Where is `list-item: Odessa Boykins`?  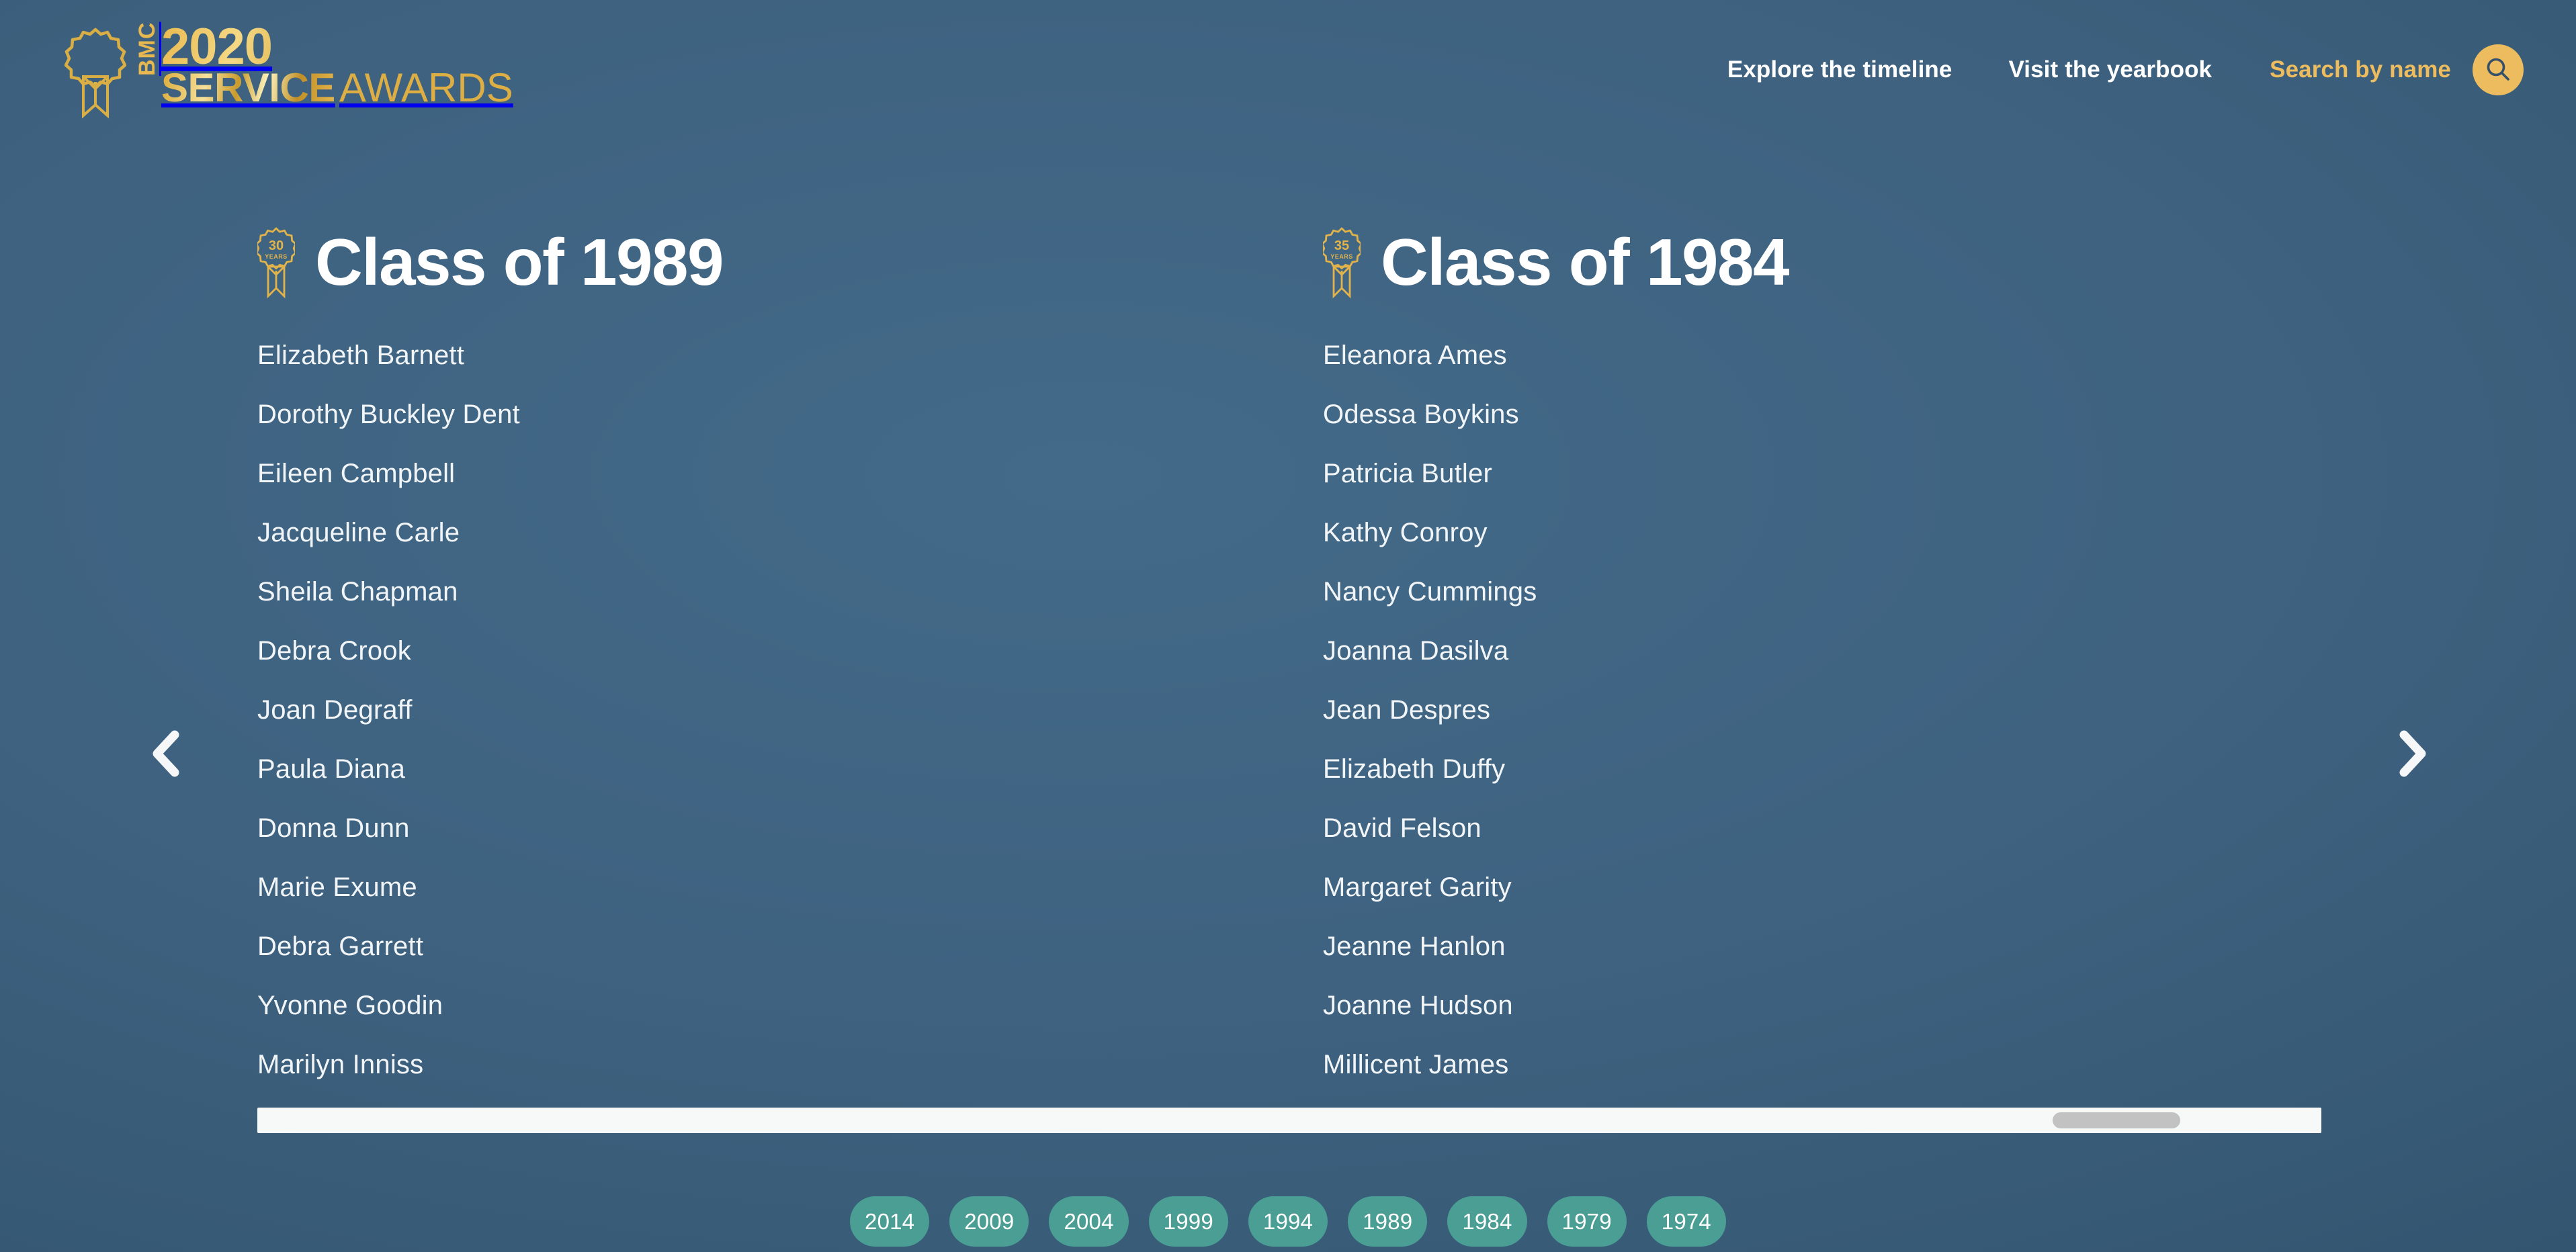
list-item: Odessa Boykins is located at coordinates (1822, 414).